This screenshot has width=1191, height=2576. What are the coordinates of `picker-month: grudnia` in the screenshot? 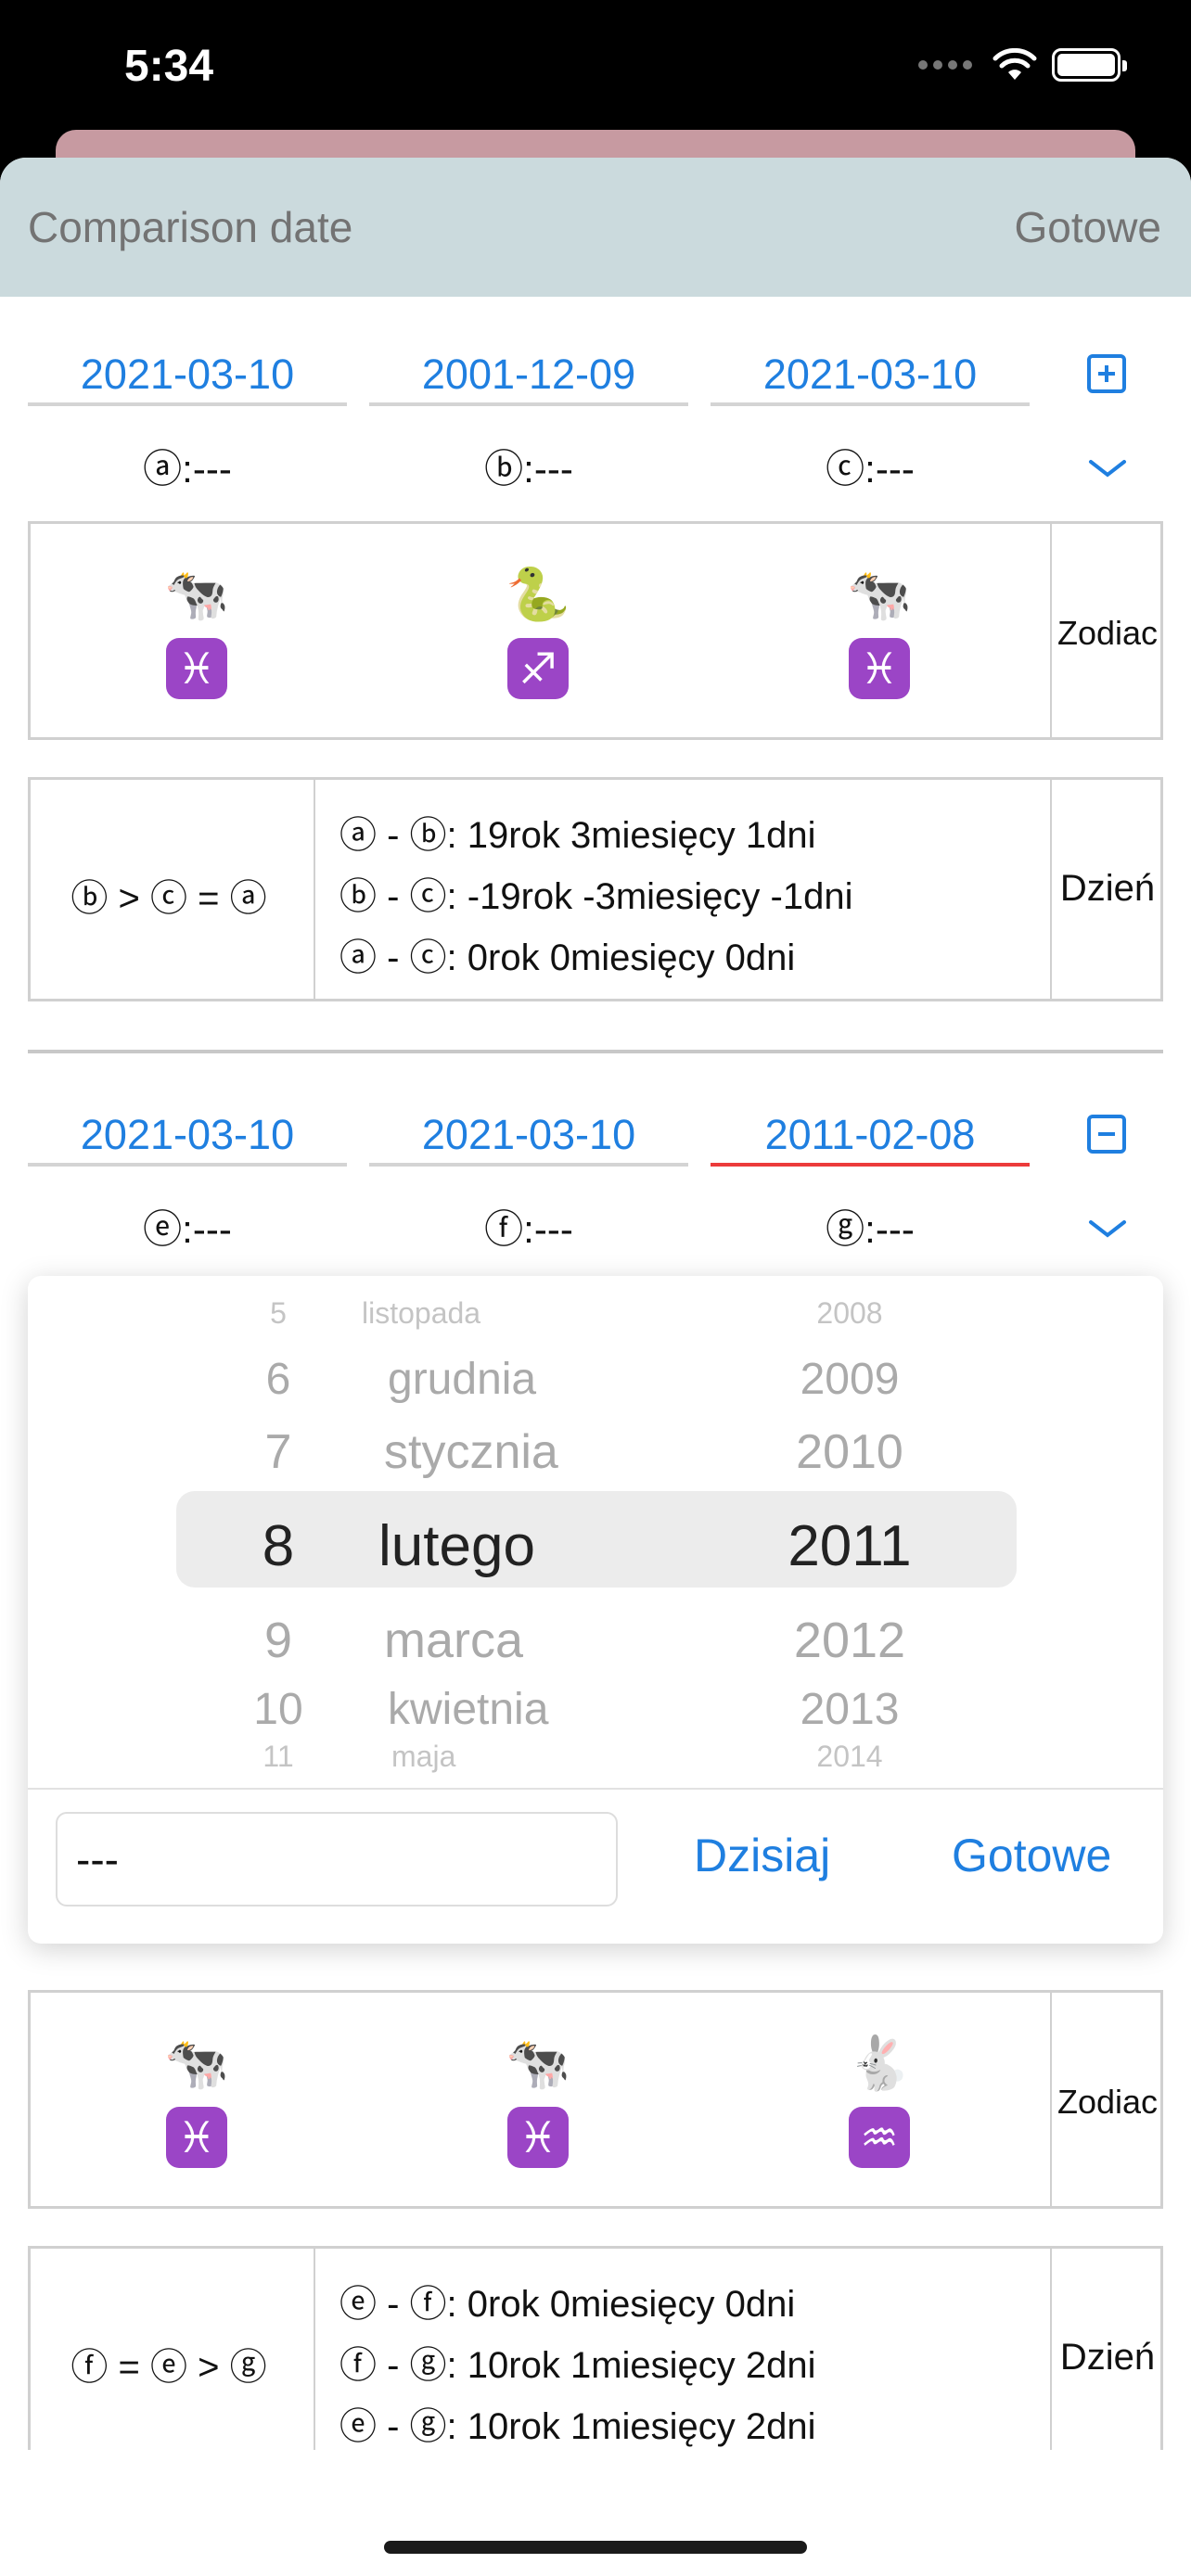 It's located at (527, 1379).